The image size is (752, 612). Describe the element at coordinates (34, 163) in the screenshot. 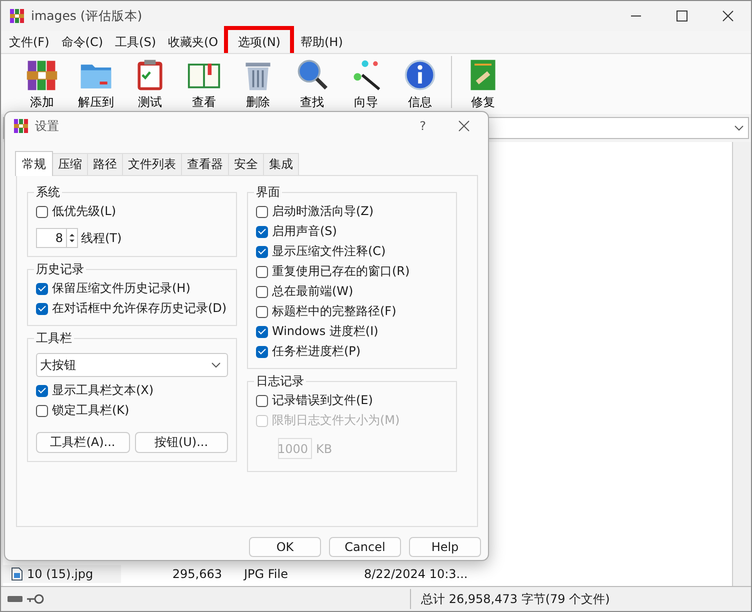

I see `tab: 常规` at that location.